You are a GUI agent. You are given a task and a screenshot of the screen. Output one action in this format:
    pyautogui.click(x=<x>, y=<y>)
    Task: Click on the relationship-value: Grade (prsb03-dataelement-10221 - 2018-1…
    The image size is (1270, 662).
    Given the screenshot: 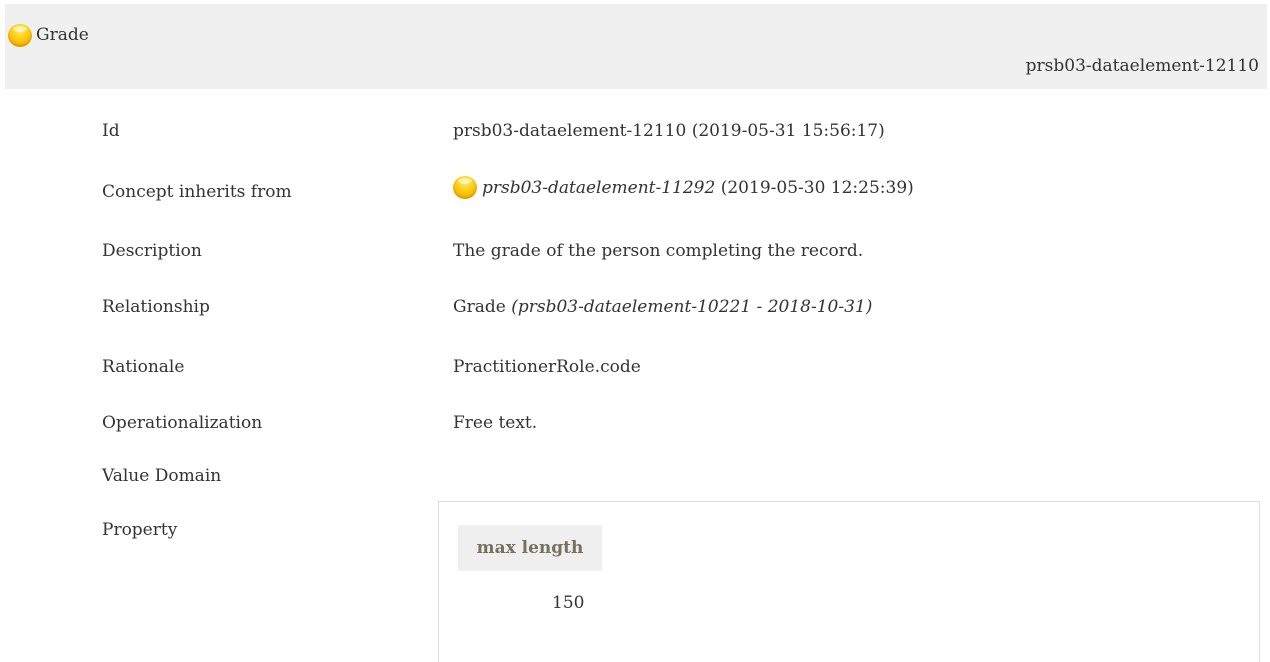 What is the action you would take?
    pyautogui.click(x=662, y=307)
    